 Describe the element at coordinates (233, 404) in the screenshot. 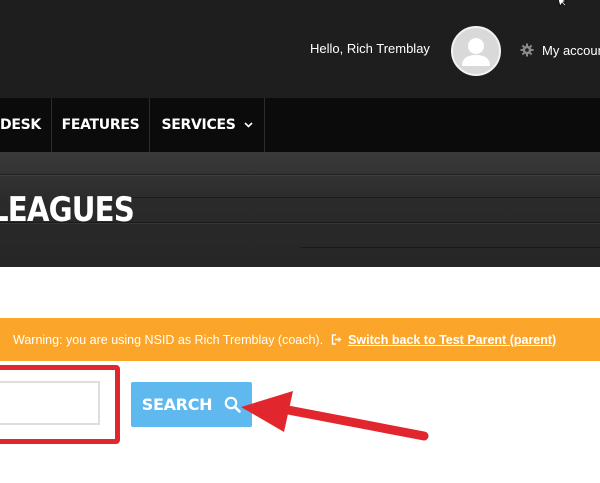

I see `search-icon` at that location.